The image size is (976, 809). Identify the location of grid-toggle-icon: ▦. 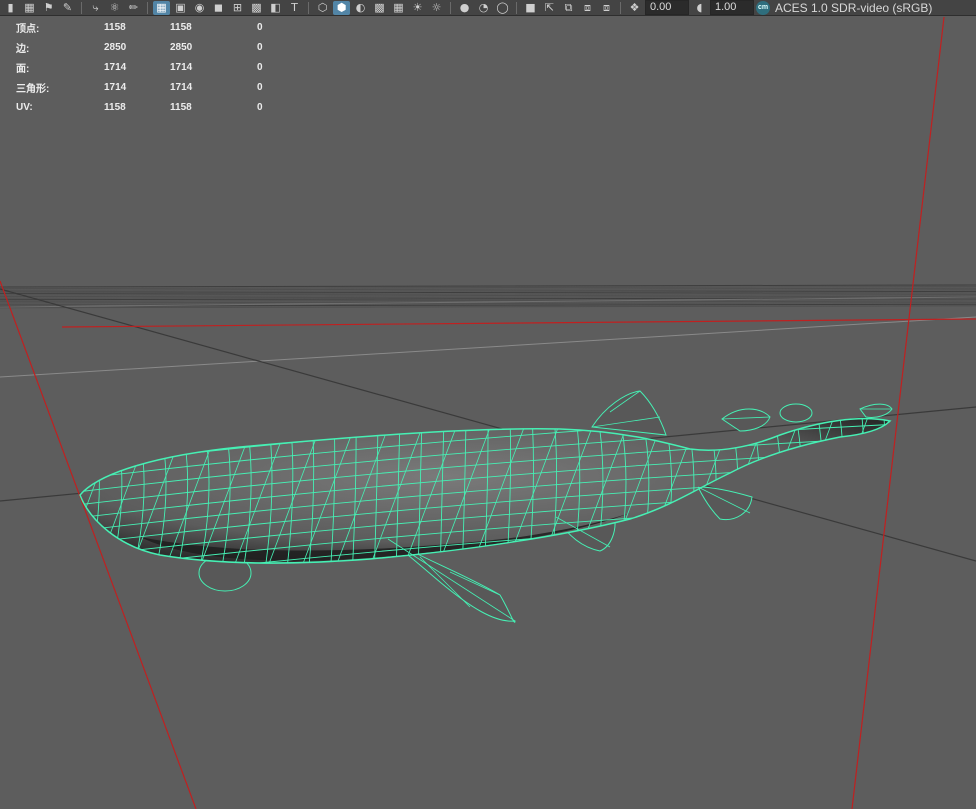
(161, 7).